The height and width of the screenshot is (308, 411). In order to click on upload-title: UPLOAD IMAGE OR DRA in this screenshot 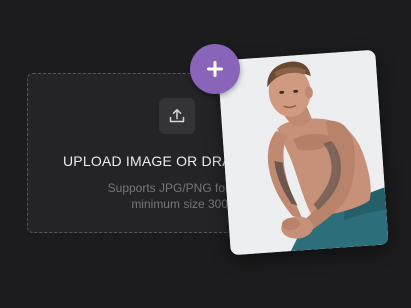, I will do `click(147, 161)`.